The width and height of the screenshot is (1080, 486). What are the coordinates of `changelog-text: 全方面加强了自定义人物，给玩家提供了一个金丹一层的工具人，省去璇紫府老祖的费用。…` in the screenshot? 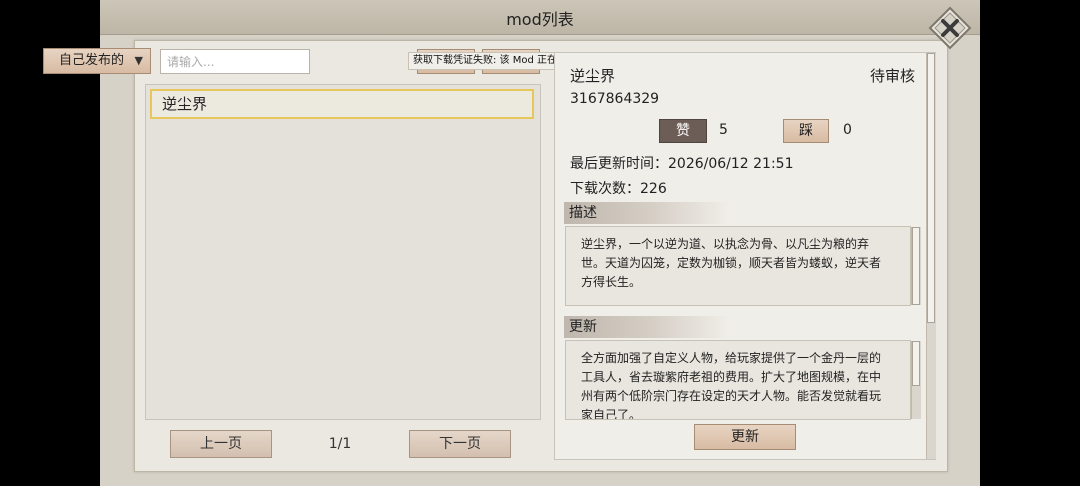 It's located at (731, 385).